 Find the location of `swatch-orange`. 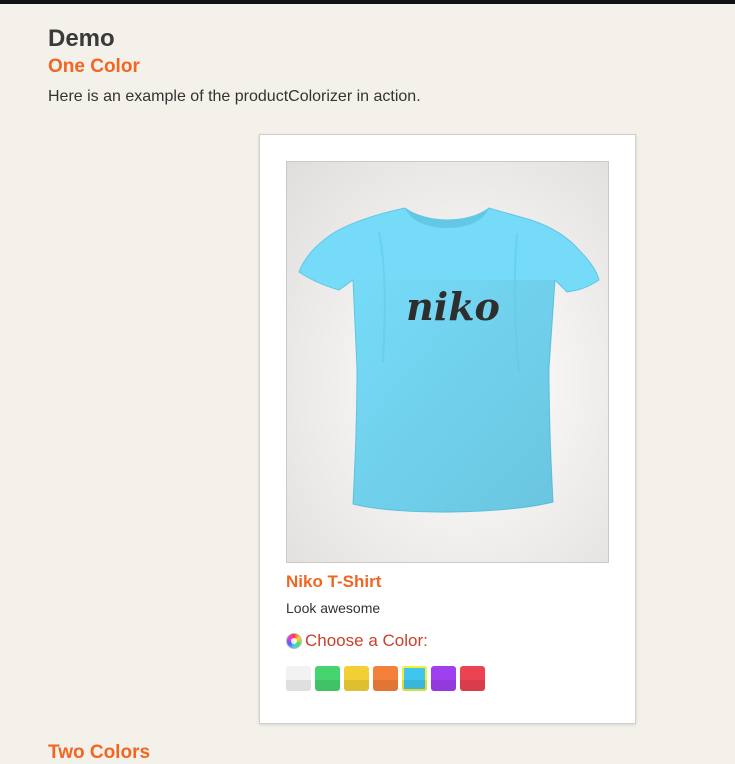

swatch-orange is located at coordinates (385, 678).